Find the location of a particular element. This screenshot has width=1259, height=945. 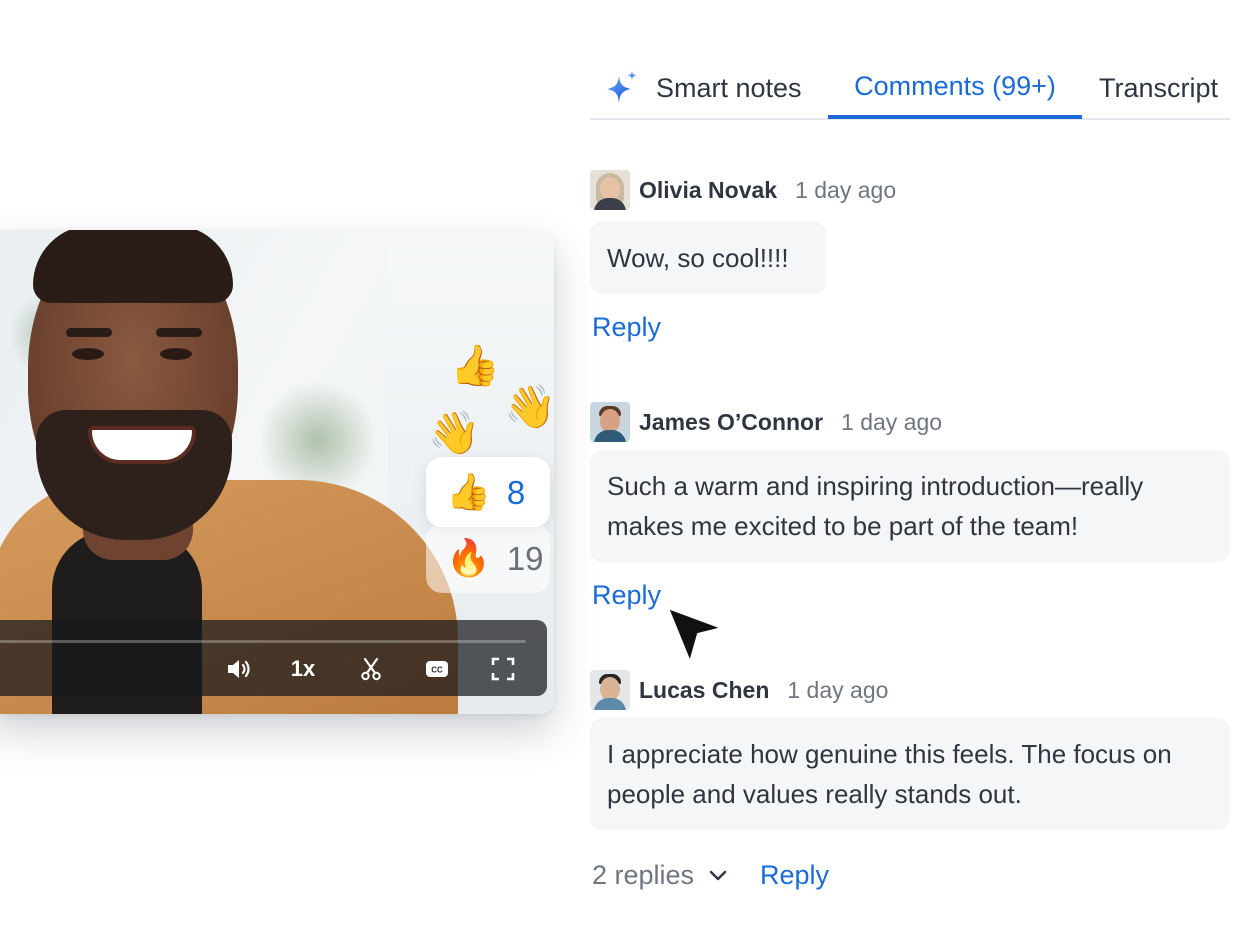

reaction-thumbs-up: 👍 8 is located at coordinates (488, 492).